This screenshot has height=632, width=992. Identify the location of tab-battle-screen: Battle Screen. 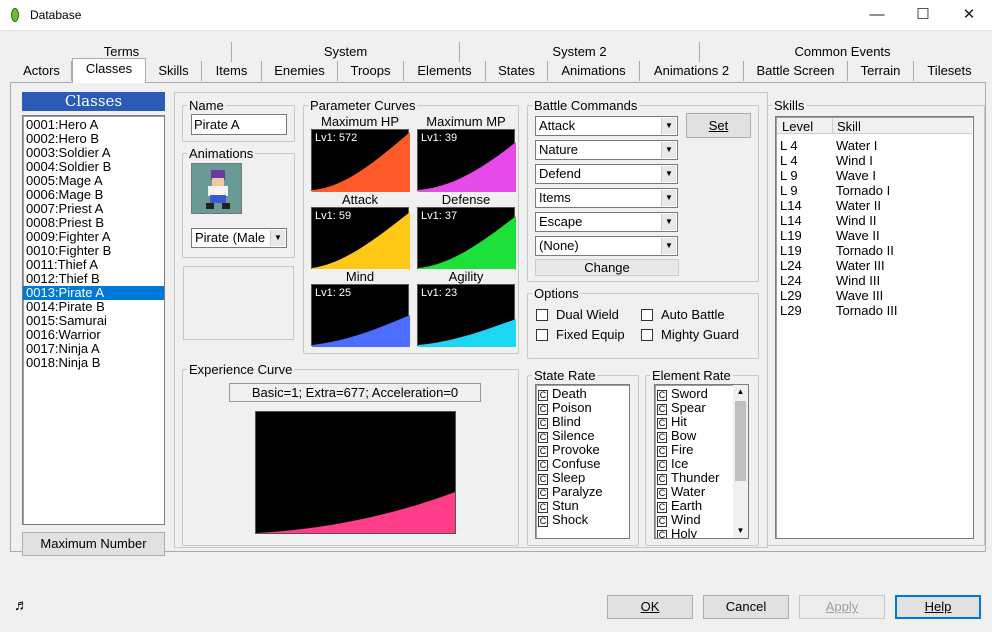
(796, 71).